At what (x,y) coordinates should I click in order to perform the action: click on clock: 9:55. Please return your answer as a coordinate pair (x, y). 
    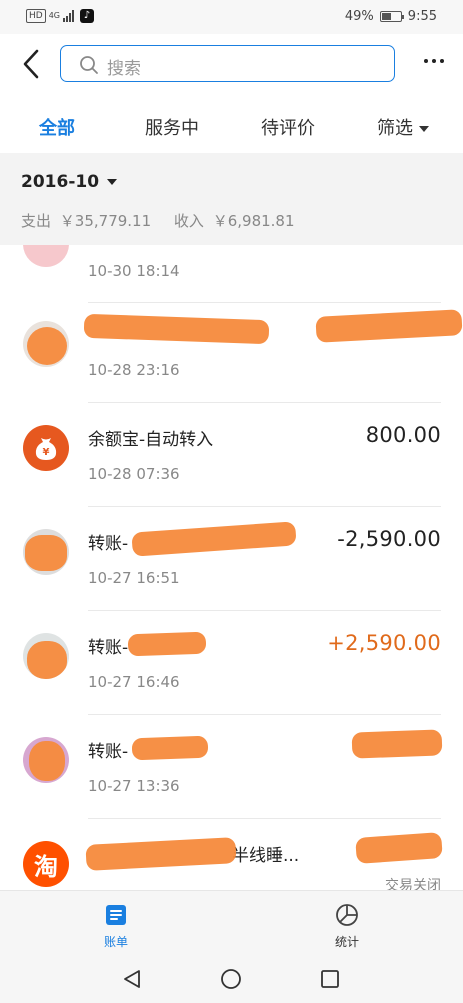
    Looking at the image, I should click on (422, 16).